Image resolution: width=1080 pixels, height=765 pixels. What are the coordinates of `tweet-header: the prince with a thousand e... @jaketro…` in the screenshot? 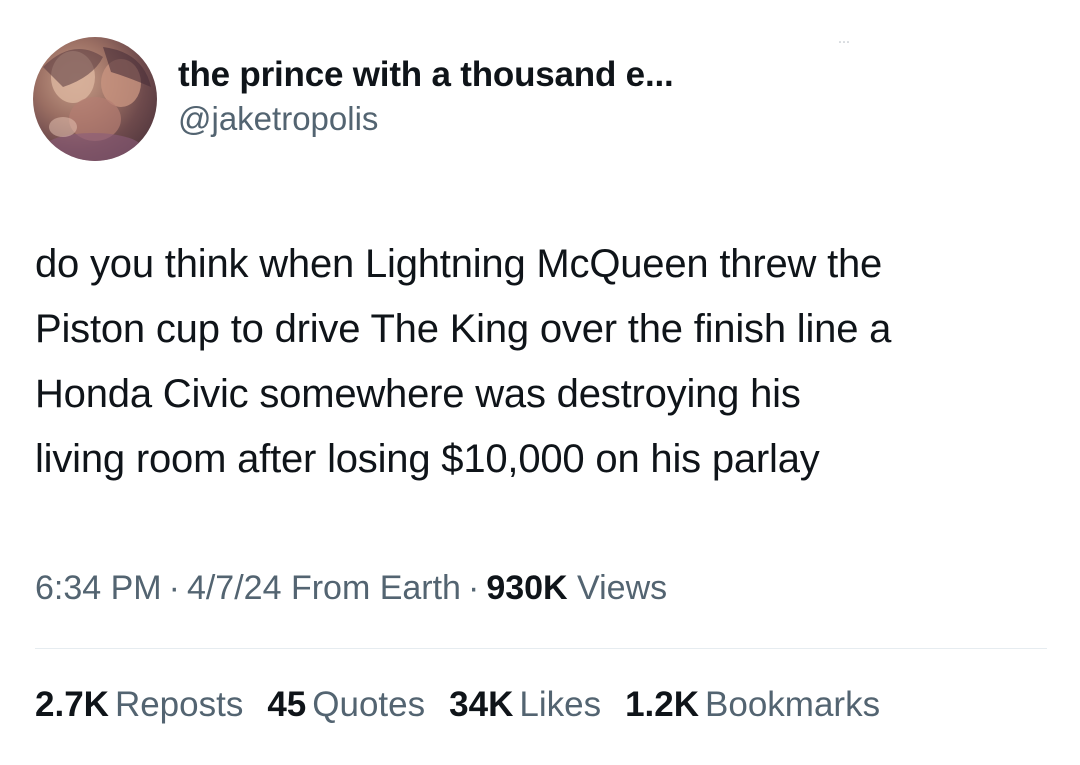 It's located at (353, 99).